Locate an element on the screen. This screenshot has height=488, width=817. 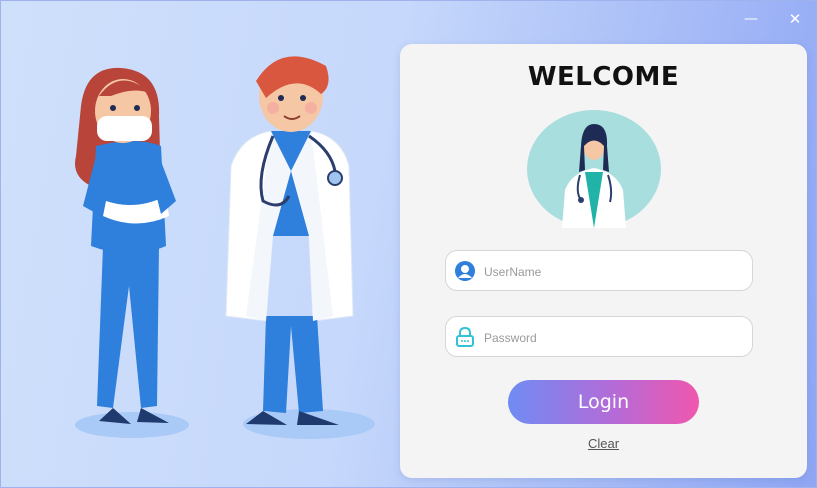
password-field is located at coordinates (599, 337).